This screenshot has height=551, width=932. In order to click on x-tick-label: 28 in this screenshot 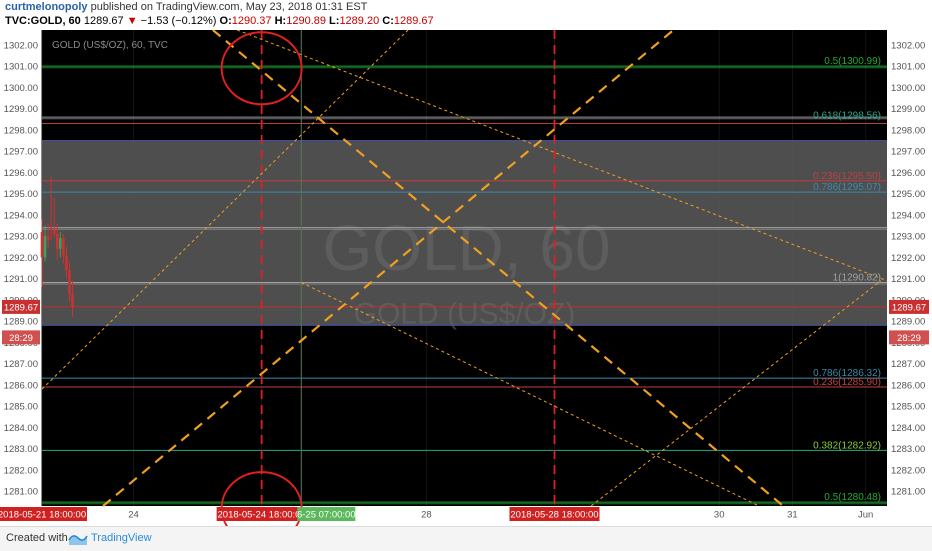, I will do `click(426, 515)`.